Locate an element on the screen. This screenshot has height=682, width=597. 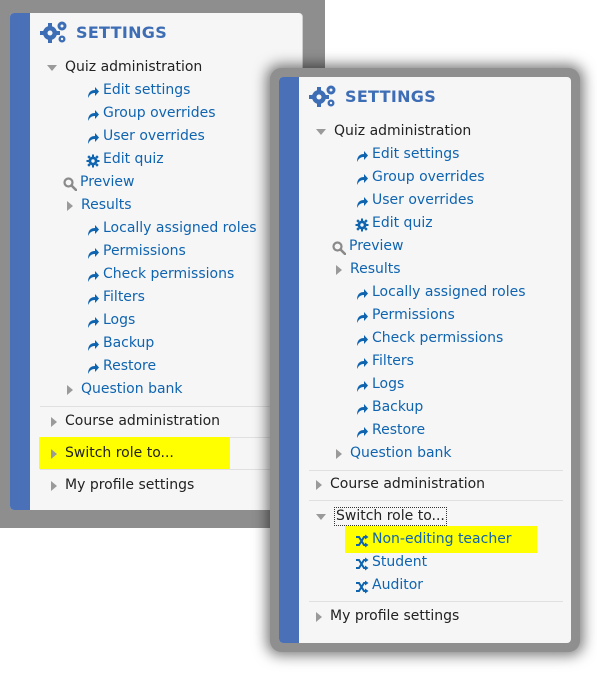
restorelink-label: Restore is located at coordinates (130, 366).